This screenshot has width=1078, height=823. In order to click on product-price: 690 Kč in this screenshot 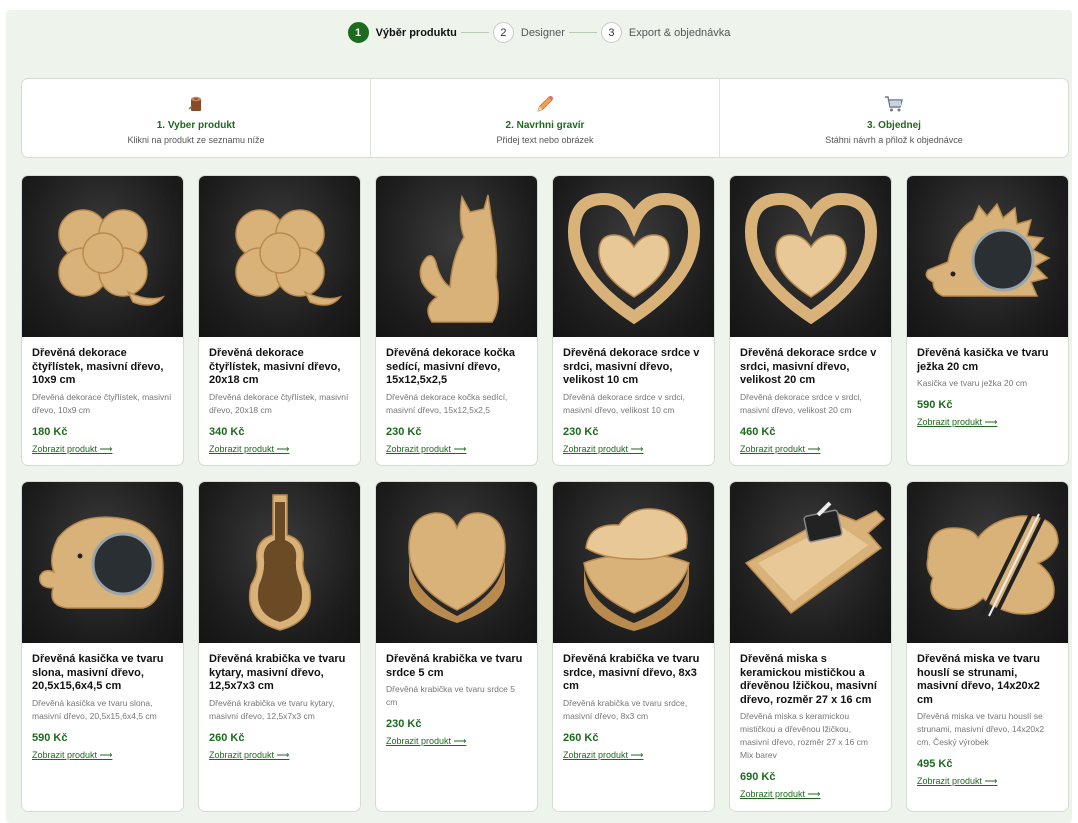, I will do `click(758, 777)`.